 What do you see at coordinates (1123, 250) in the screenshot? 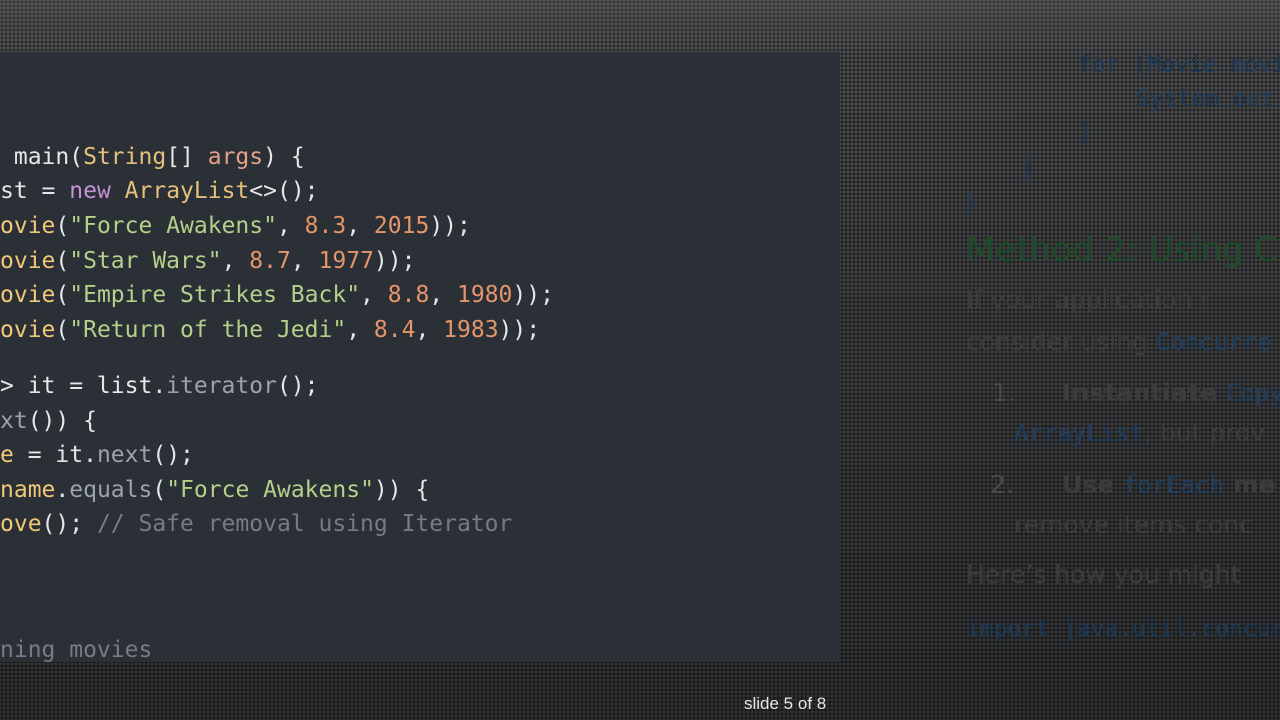
I see `doc-heading: Method 2: Using Co` at bounding box center [1123, 250].